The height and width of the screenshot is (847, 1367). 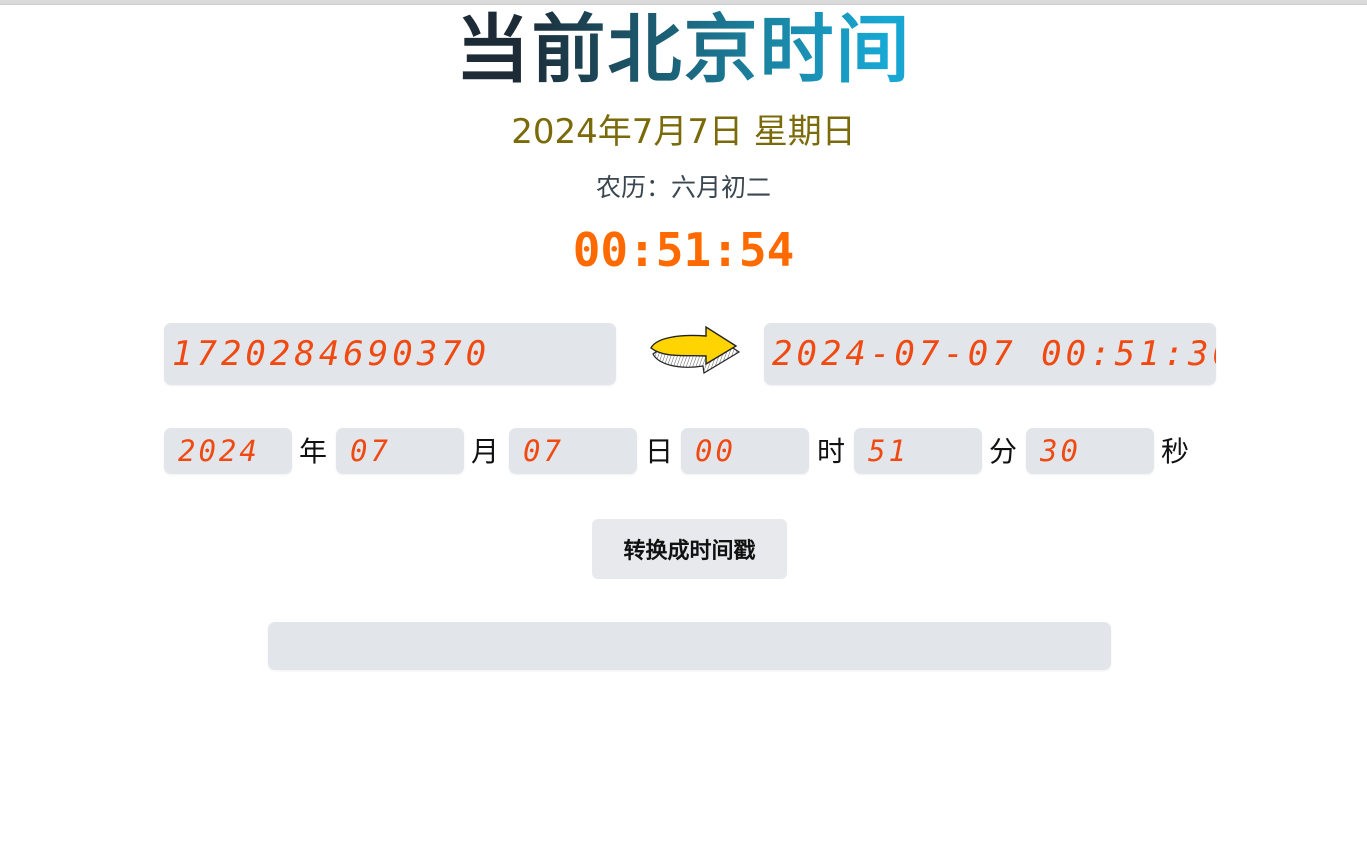 What do you see at coordinates (235, 451) in the screenshot?
I see `year-input` at bounding box center [235, 451].